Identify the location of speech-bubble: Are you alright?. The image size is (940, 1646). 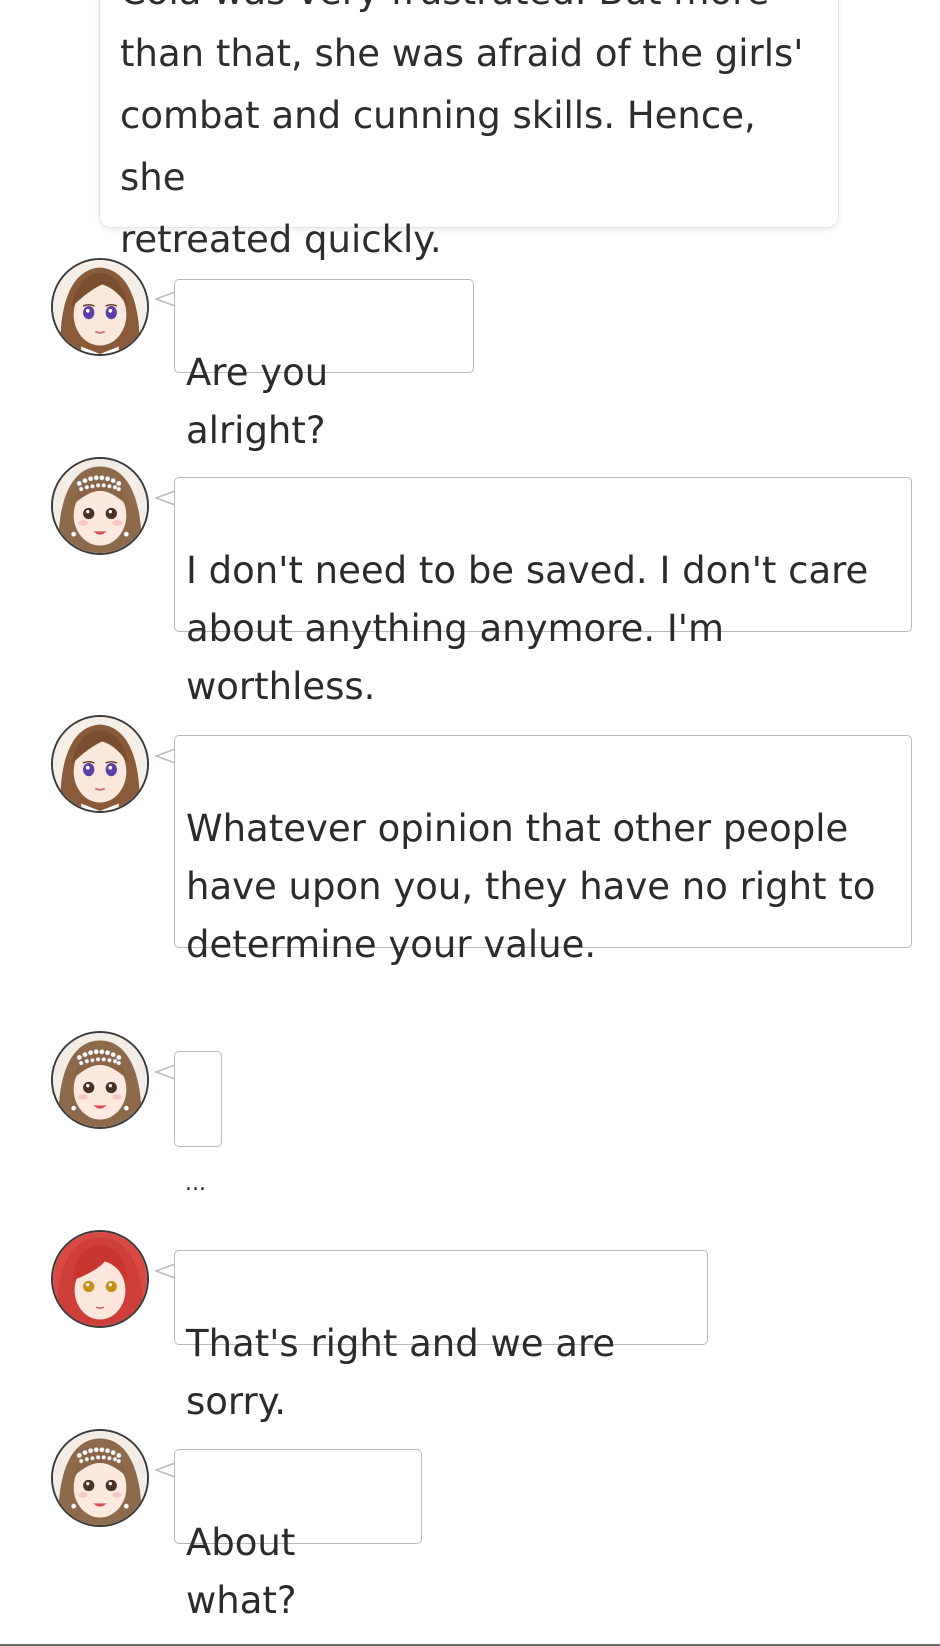
(324, 365).